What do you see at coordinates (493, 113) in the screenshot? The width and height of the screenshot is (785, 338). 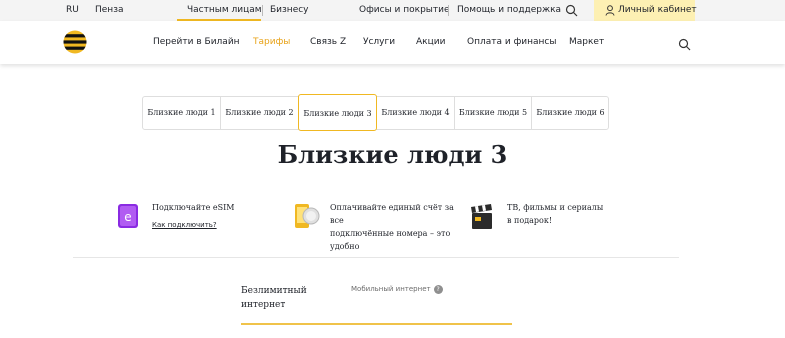 I see `tab-close-people-5: Близкие люди 5` at bounding box center [493, 113].